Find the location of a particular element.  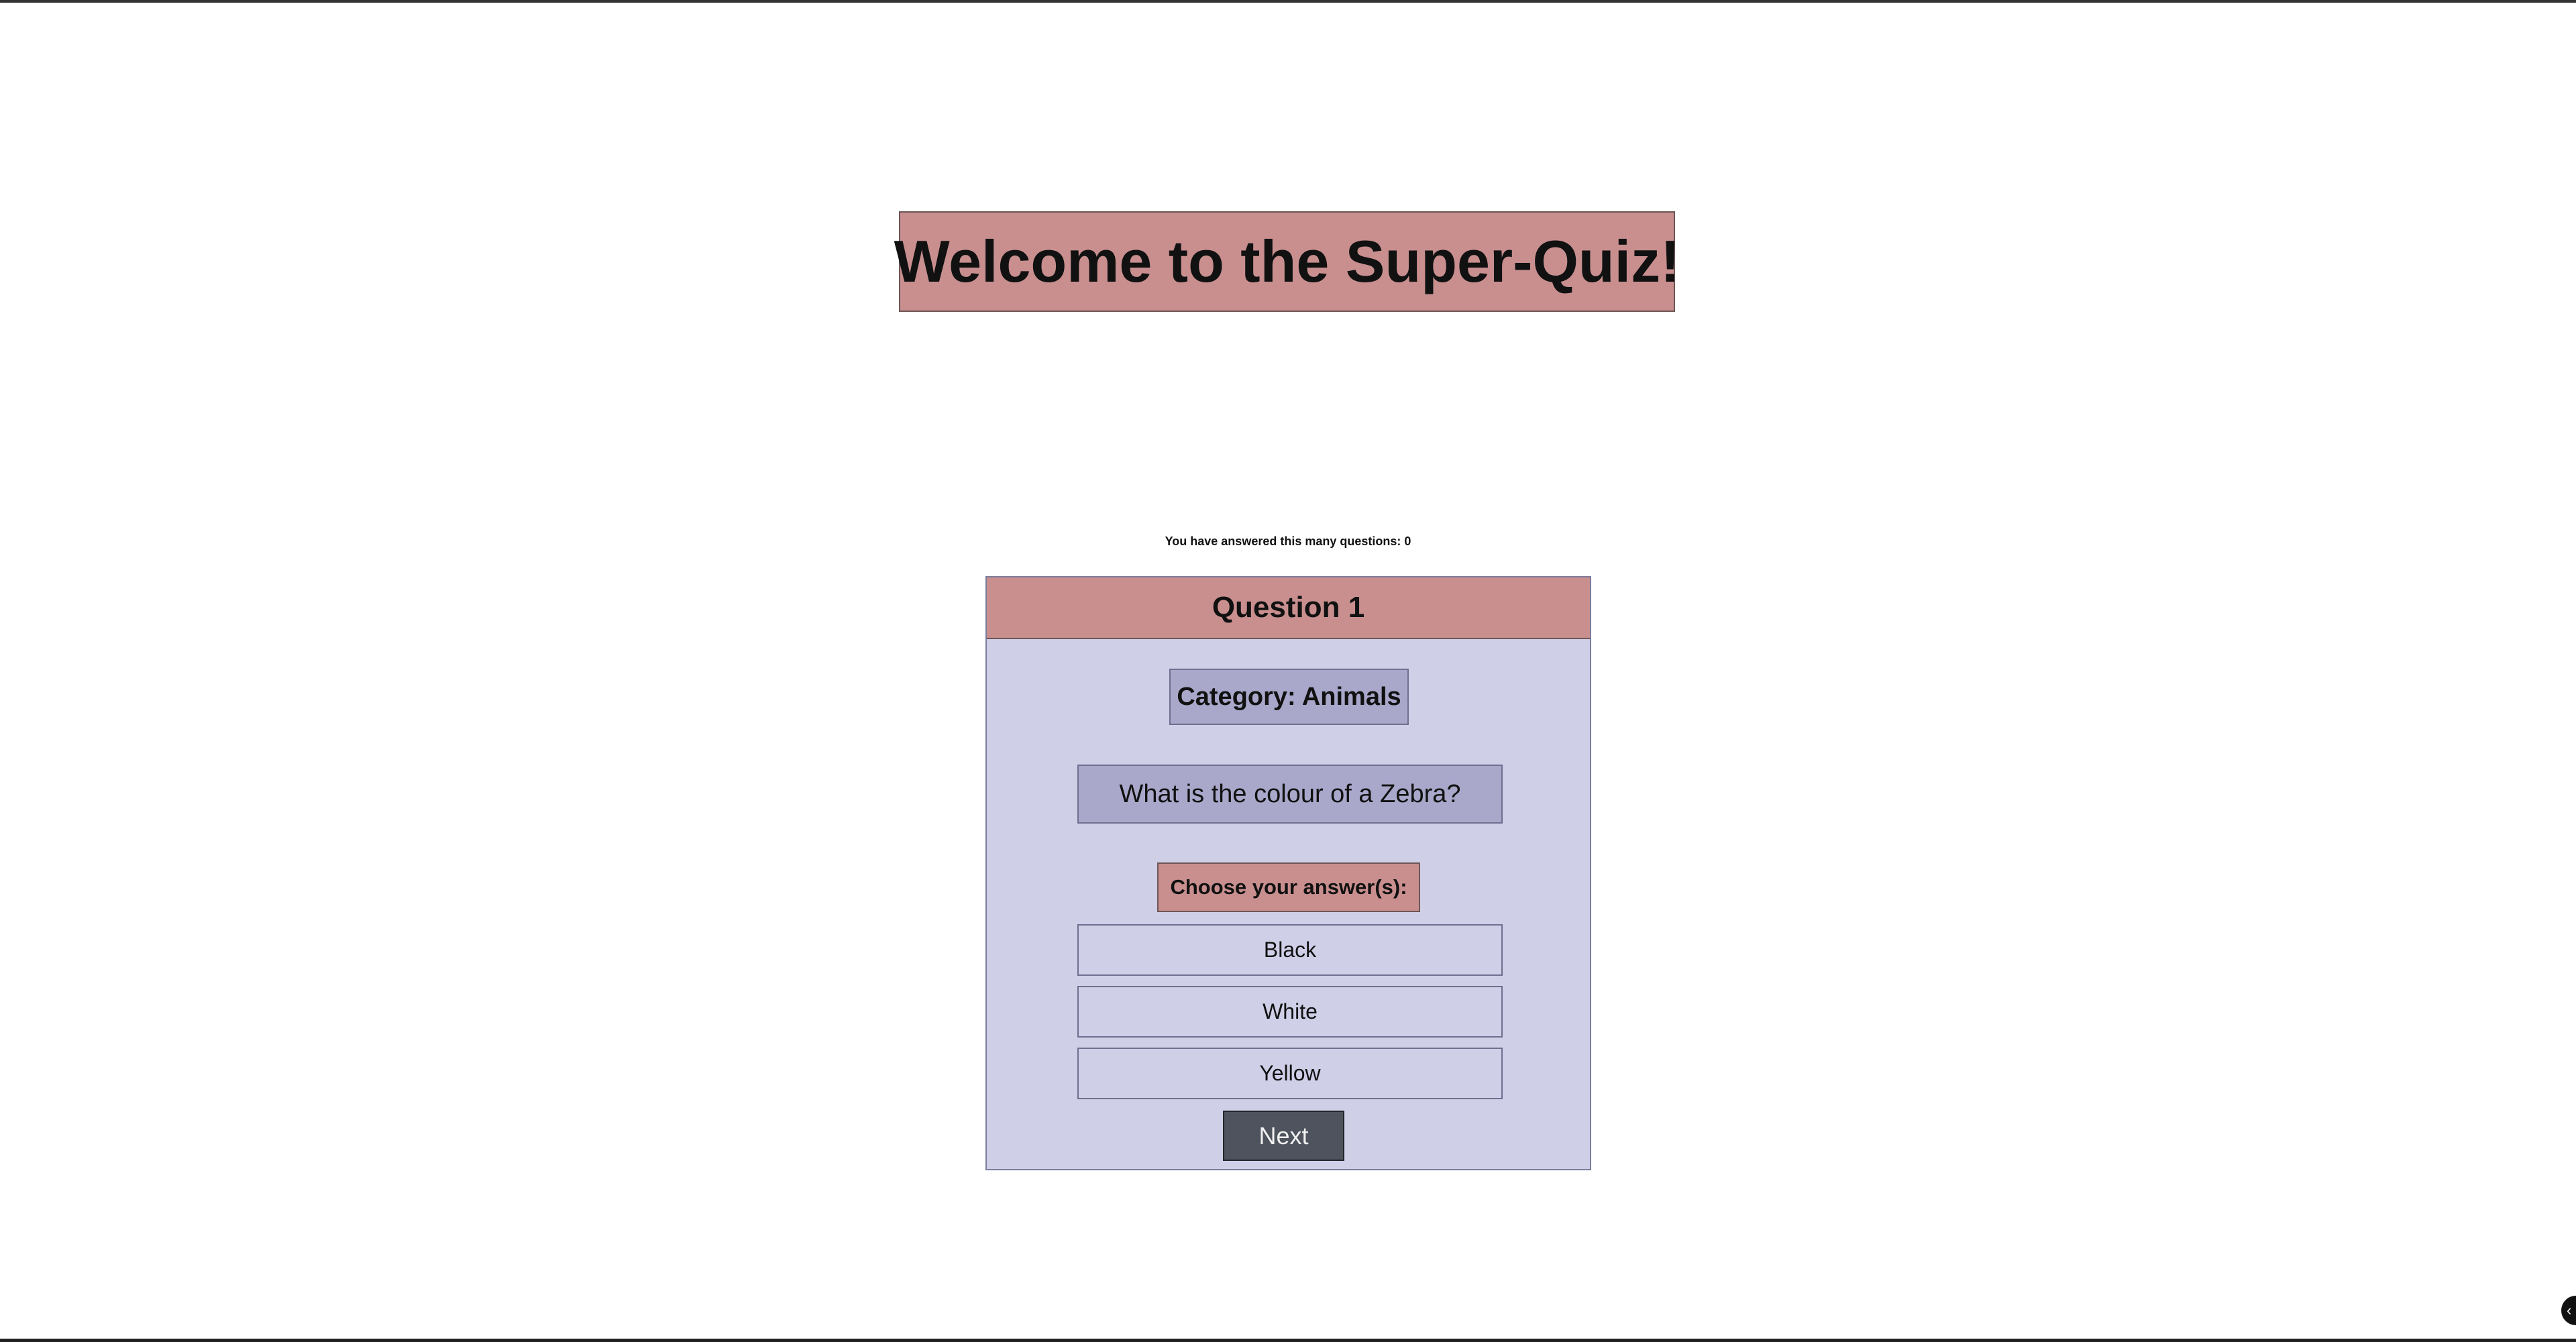

next-button: Next is located at coordinates (1283, 1136).